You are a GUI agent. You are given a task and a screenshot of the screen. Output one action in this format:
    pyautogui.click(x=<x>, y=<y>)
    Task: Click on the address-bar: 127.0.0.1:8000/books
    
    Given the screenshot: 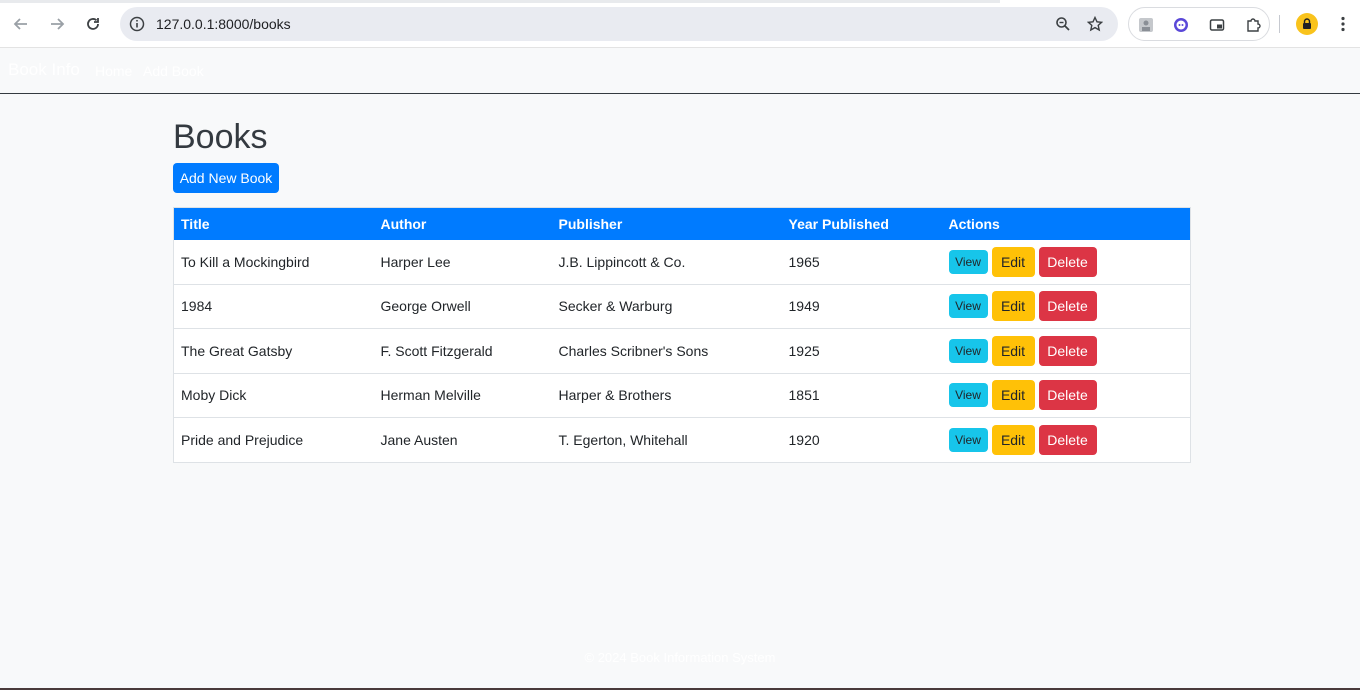 What is the action you would take?
    pyautogui.click(x=619, y=24)
    